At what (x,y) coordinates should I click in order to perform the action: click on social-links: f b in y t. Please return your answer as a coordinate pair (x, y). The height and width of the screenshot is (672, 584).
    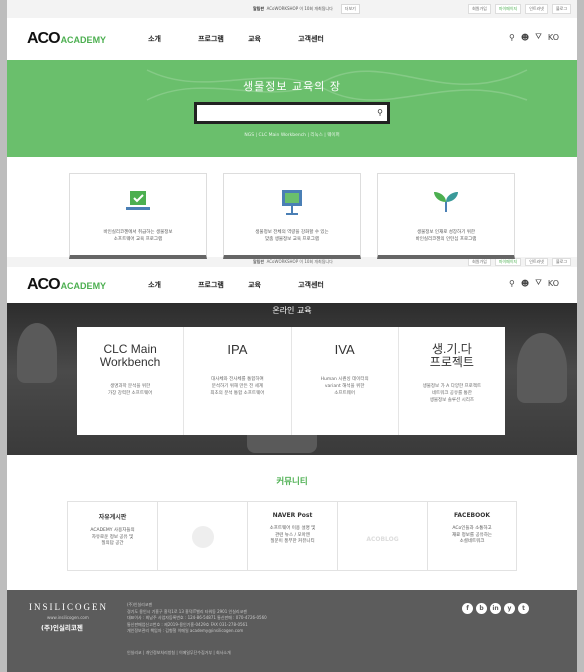
    Looking at the image, I should click on (495, 608).